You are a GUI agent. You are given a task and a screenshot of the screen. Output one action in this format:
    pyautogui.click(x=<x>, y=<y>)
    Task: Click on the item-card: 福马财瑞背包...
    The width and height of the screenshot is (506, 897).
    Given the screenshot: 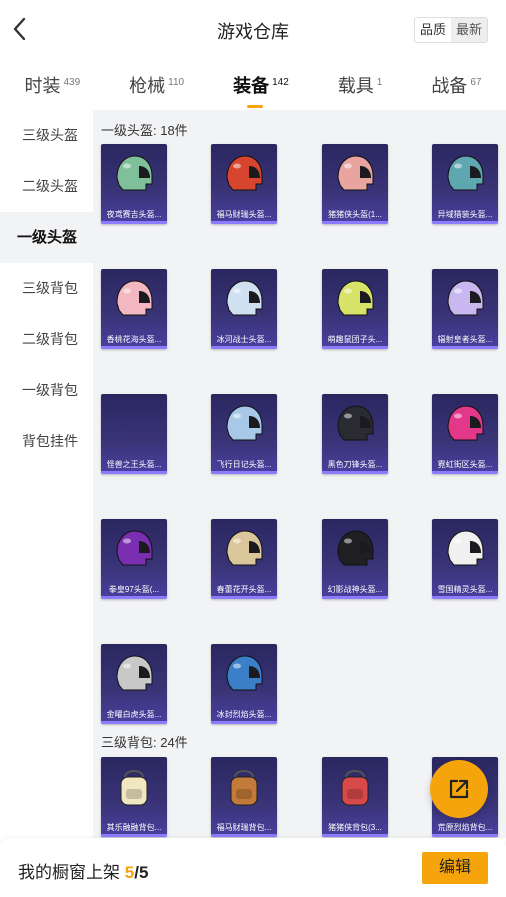 What is the action you would take?
    pyautogui.click(x=244, y=797)
    